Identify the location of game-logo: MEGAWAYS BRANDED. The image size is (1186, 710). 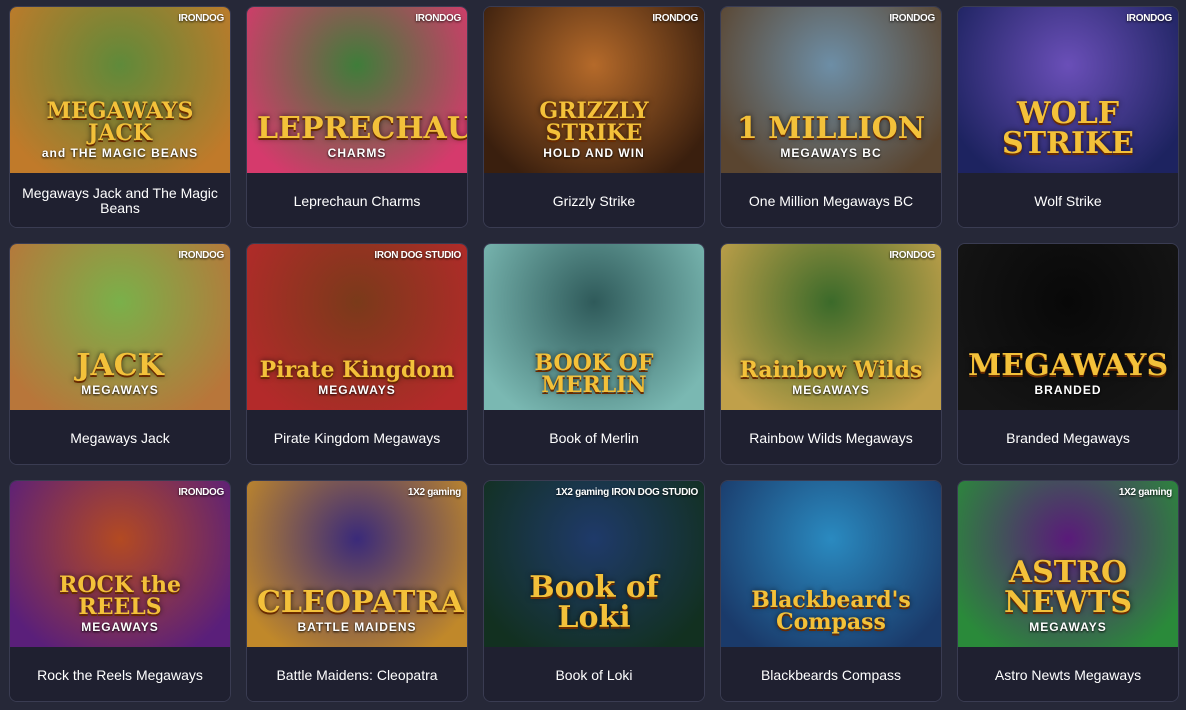
(1068, 372).